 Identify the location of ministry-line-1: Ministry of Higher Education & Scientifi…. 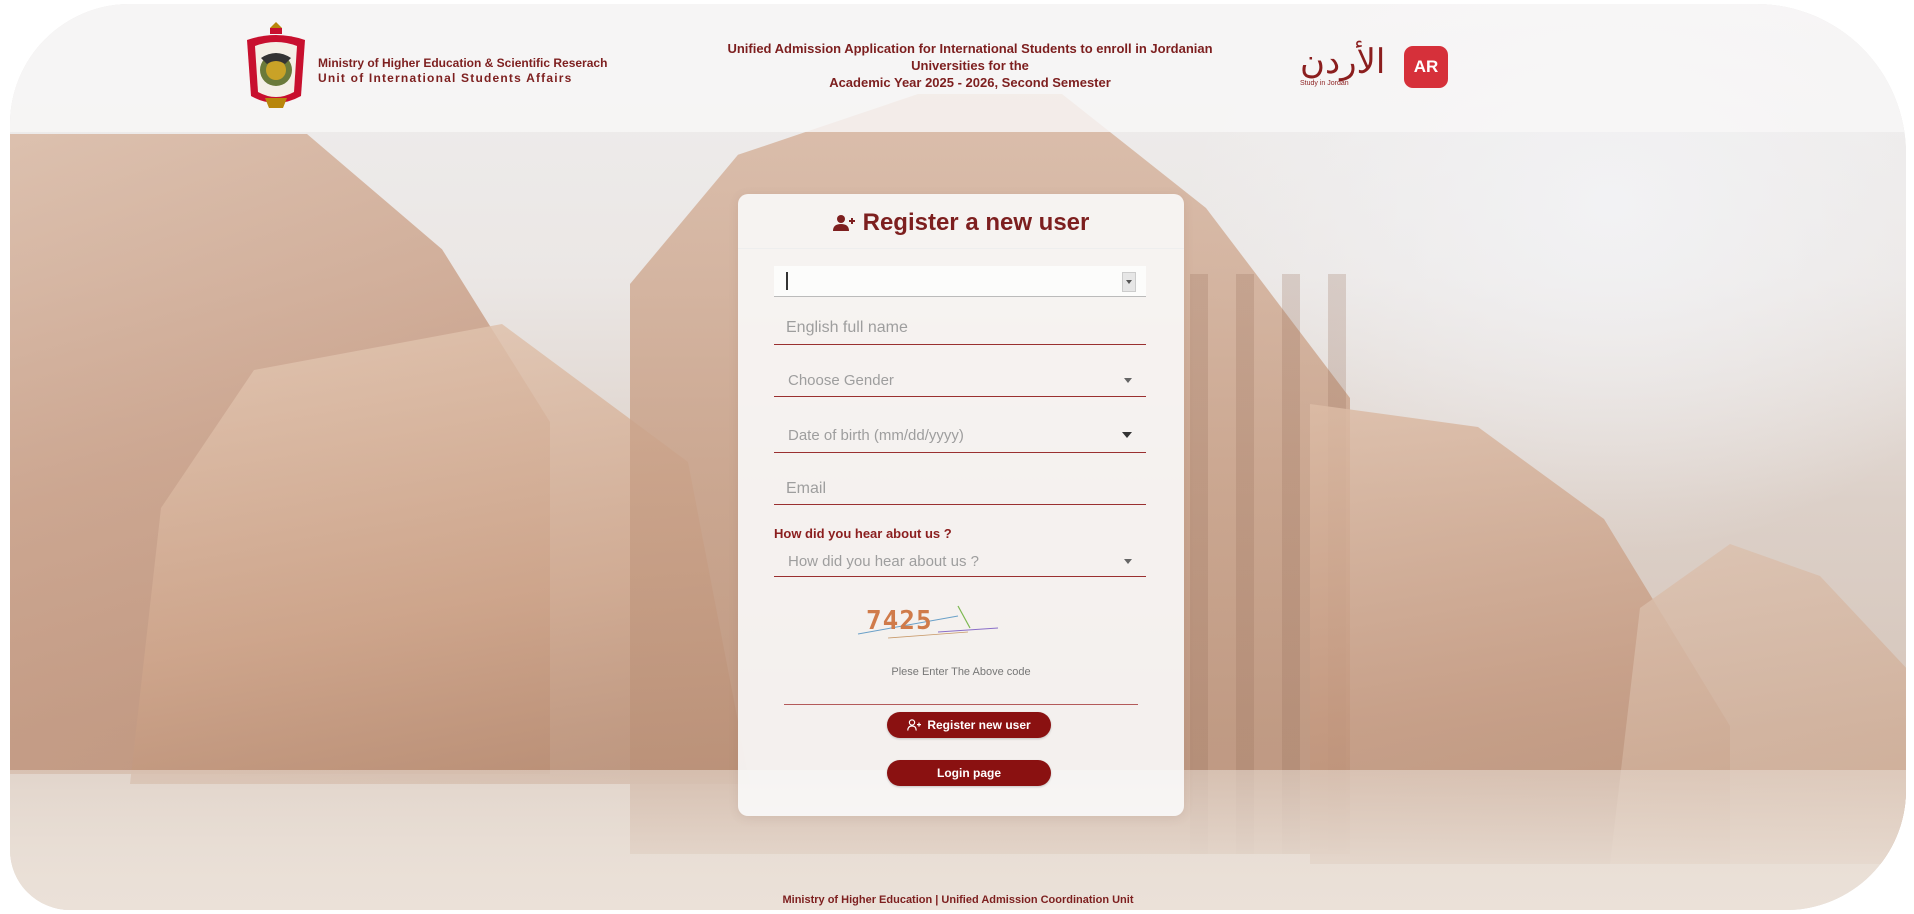
(463, 63).